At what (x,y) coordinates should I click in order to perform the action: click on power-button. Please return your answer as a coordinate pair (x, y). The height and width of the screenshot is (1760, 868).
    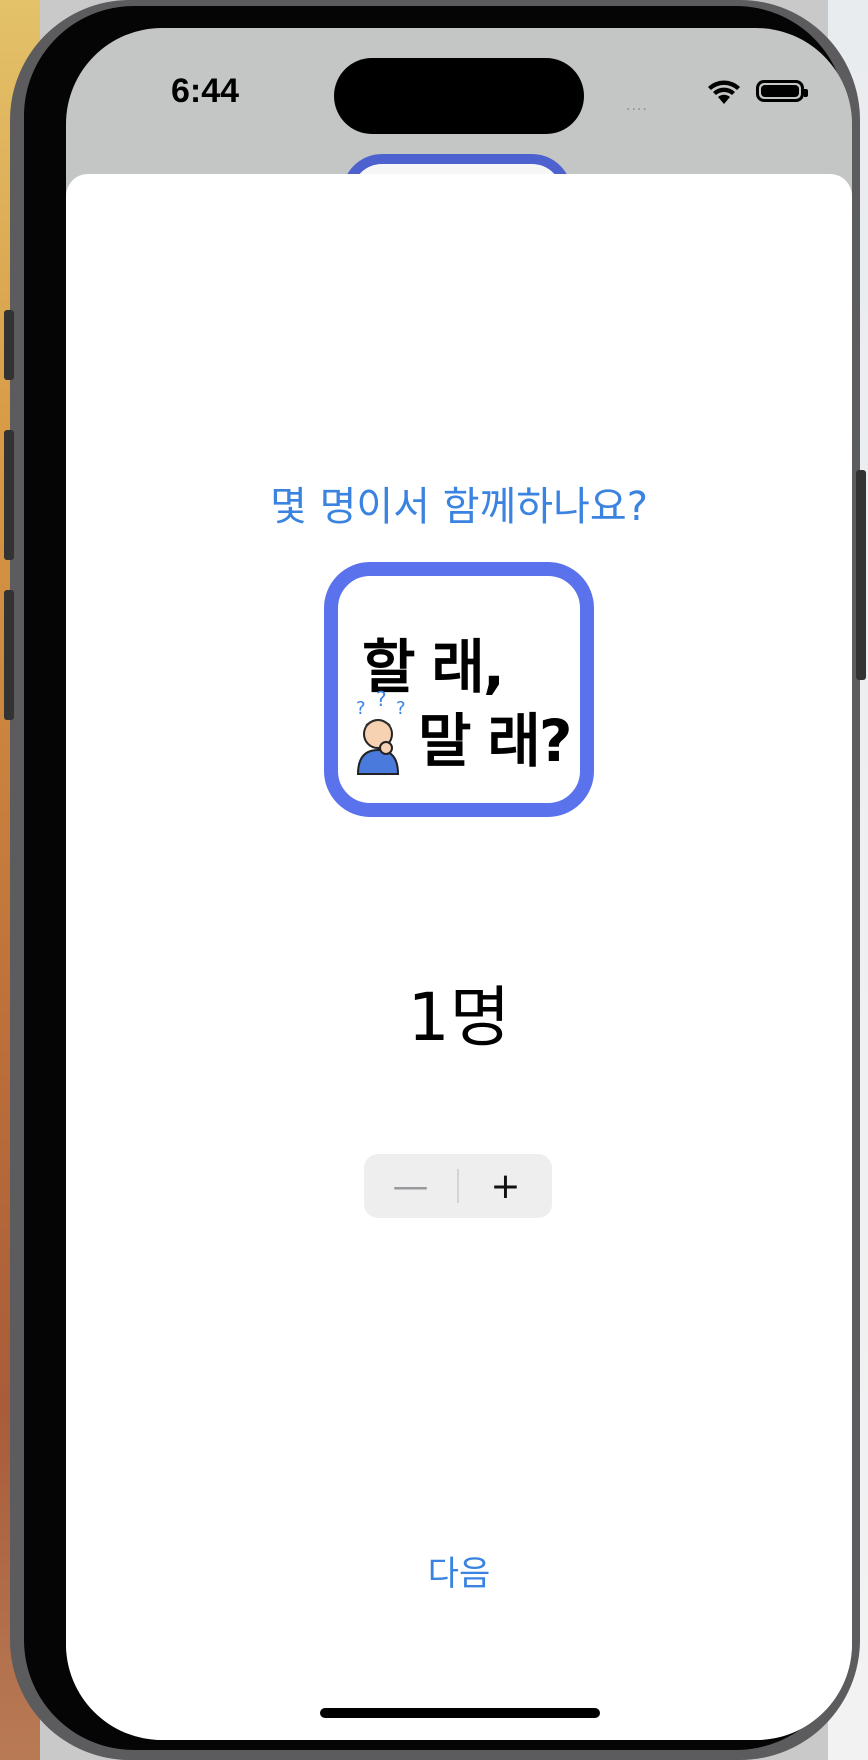
    Looking at the image, I should click on (861, 575).